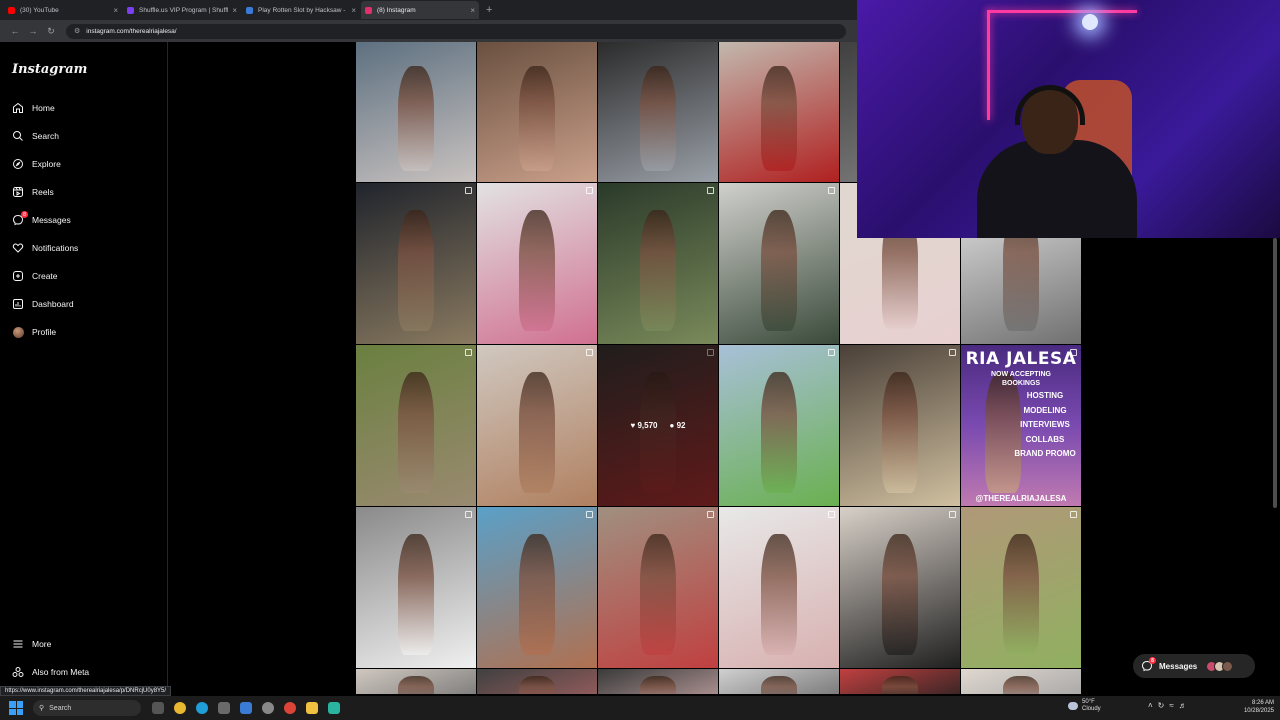 This screenshot has width=1280, height=720. I want to click on sidebar-item-dashboard: Dashboard, so click(43, 304).